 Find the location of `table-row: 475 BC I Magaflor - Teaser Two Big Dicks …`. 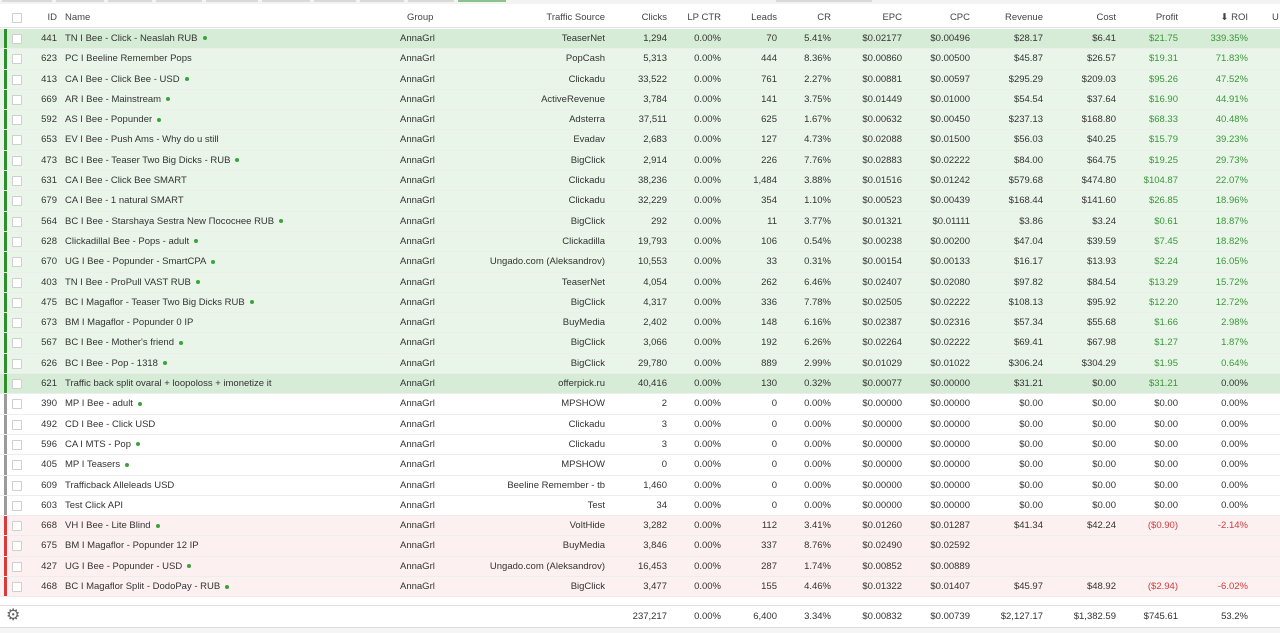

table-row: 475 BC I Magaflor - Teaser Two Big Dicks … is located at coordinates (640, 303).